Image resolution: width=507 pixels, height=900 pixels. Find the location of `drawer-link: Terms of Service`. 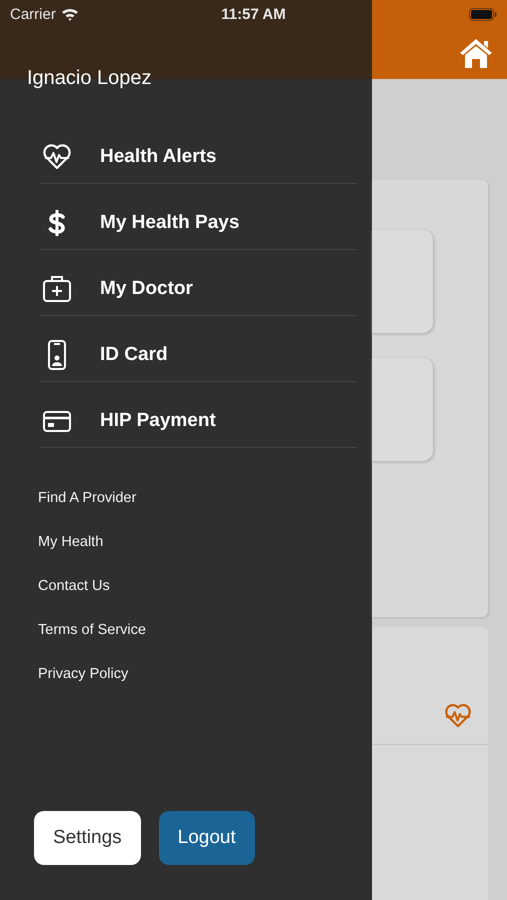

drawer-link: Terms of Service is located at coordinates (92, 630).